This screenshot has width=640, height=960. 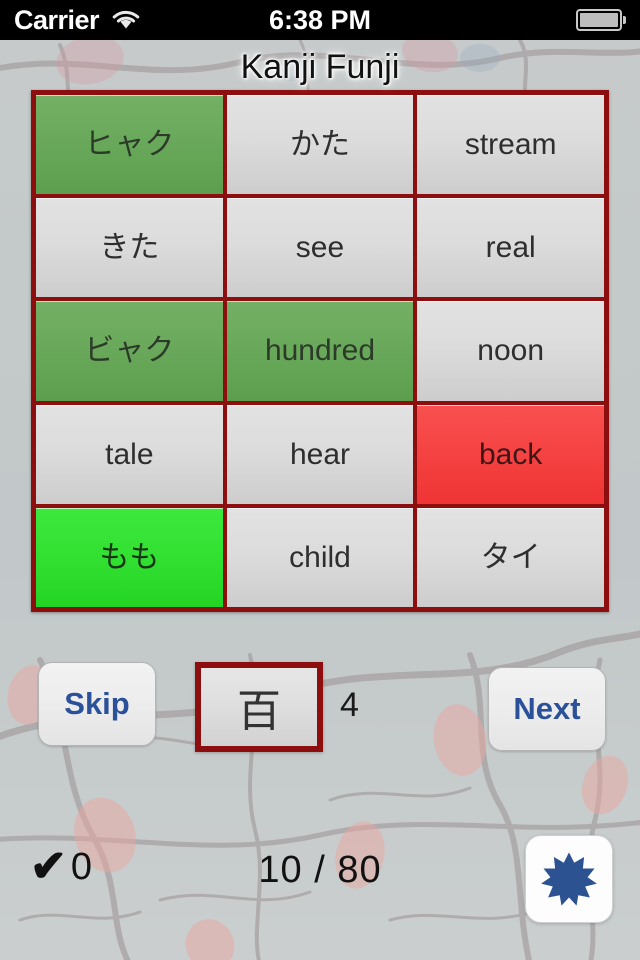 I want to click on grid-tile: tale, so click(x=129, y=454).